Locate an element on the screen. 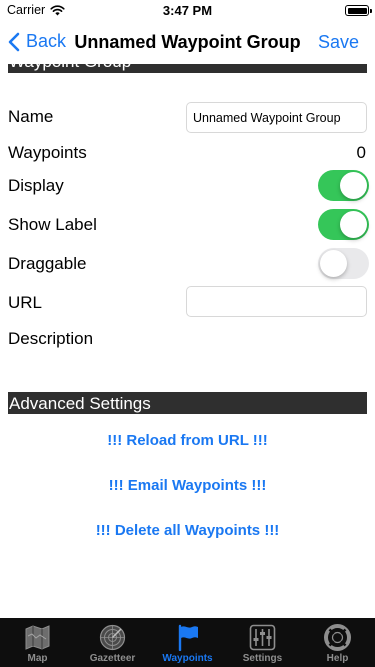 This screenshot has height=667, width=375. tab-bar: Map Gazetteer Waypoints Settings Help is located at coordinates (187, 642).